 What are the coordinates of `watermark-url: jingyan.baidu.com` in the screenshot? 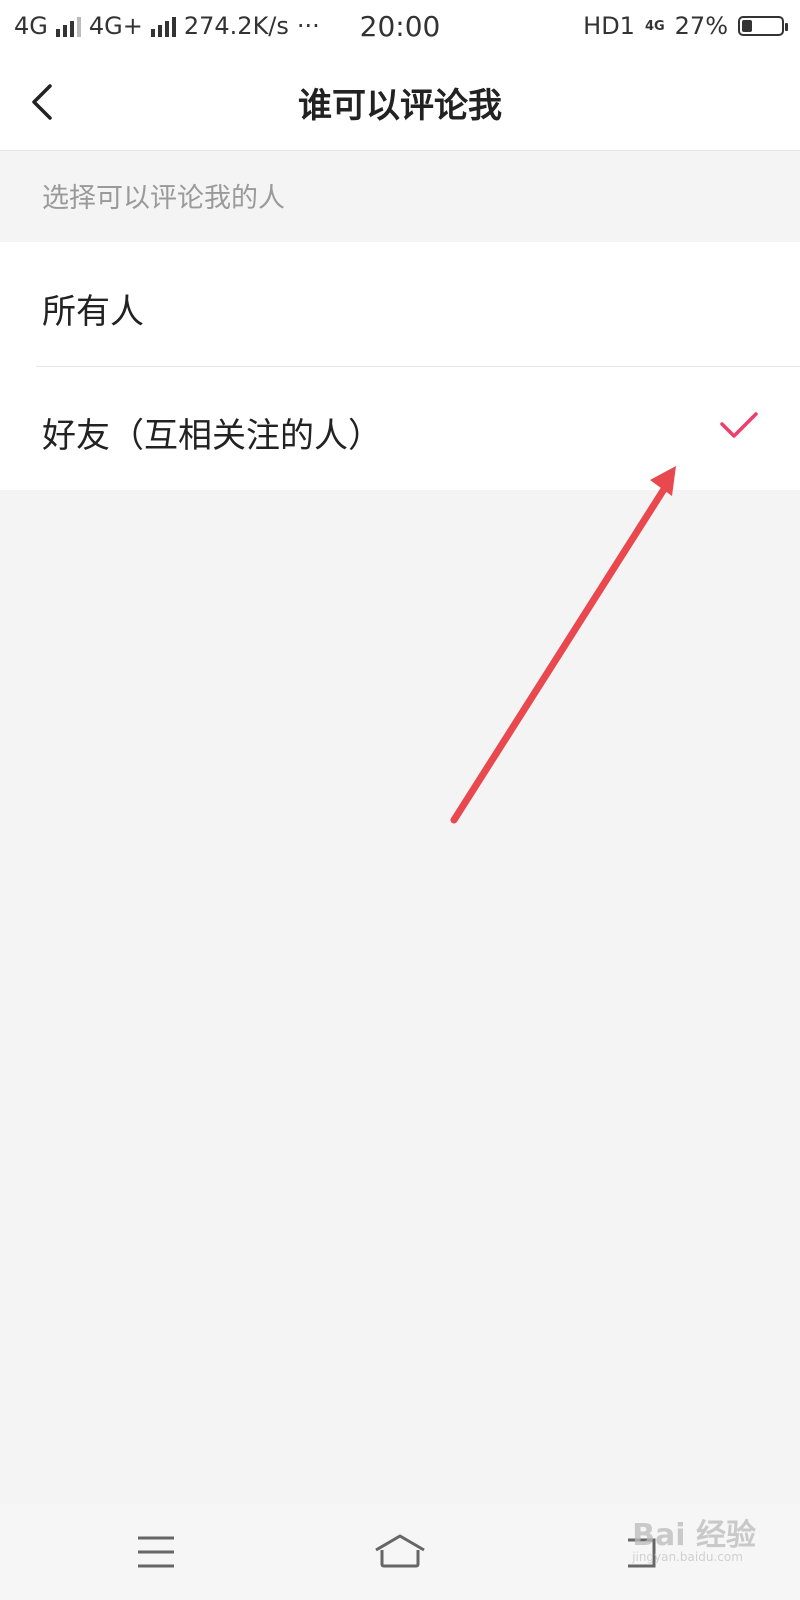 It's located at (687, 1557).